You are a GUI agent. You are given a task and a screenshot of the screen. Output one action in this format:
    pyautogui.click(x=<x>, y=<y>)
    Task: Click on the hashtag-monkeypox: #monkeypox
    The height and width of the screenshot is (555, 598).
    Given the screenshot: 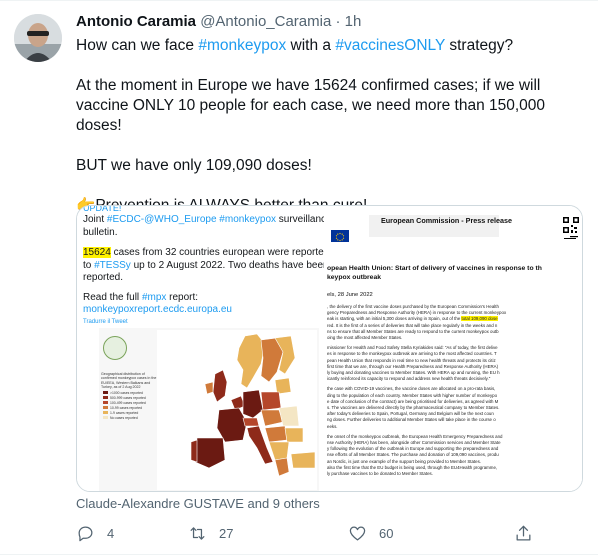 What is the action you would take?
    pyautogui.click(x=242, y=45)
    